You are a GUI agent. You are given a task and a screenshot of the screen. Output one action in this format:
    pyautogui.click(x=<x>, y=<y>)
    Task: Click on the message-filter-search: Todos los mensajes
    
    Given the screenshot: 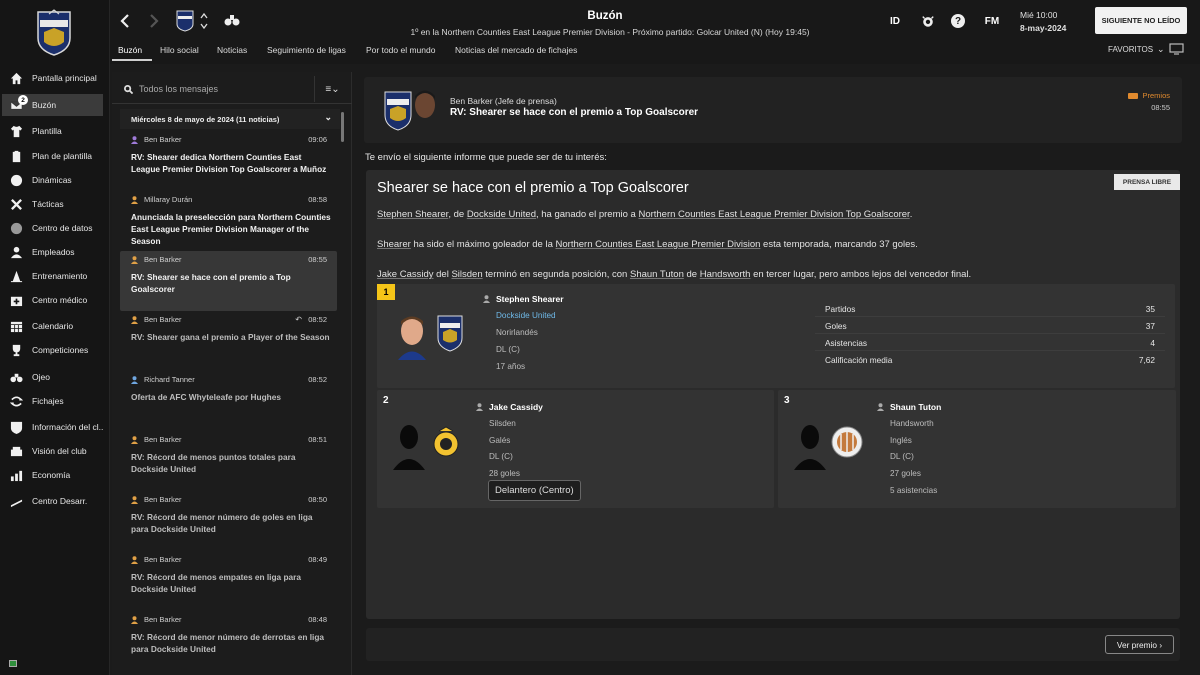 What is the action you would take?
    pyautogui.click(x=212, y=89)
    